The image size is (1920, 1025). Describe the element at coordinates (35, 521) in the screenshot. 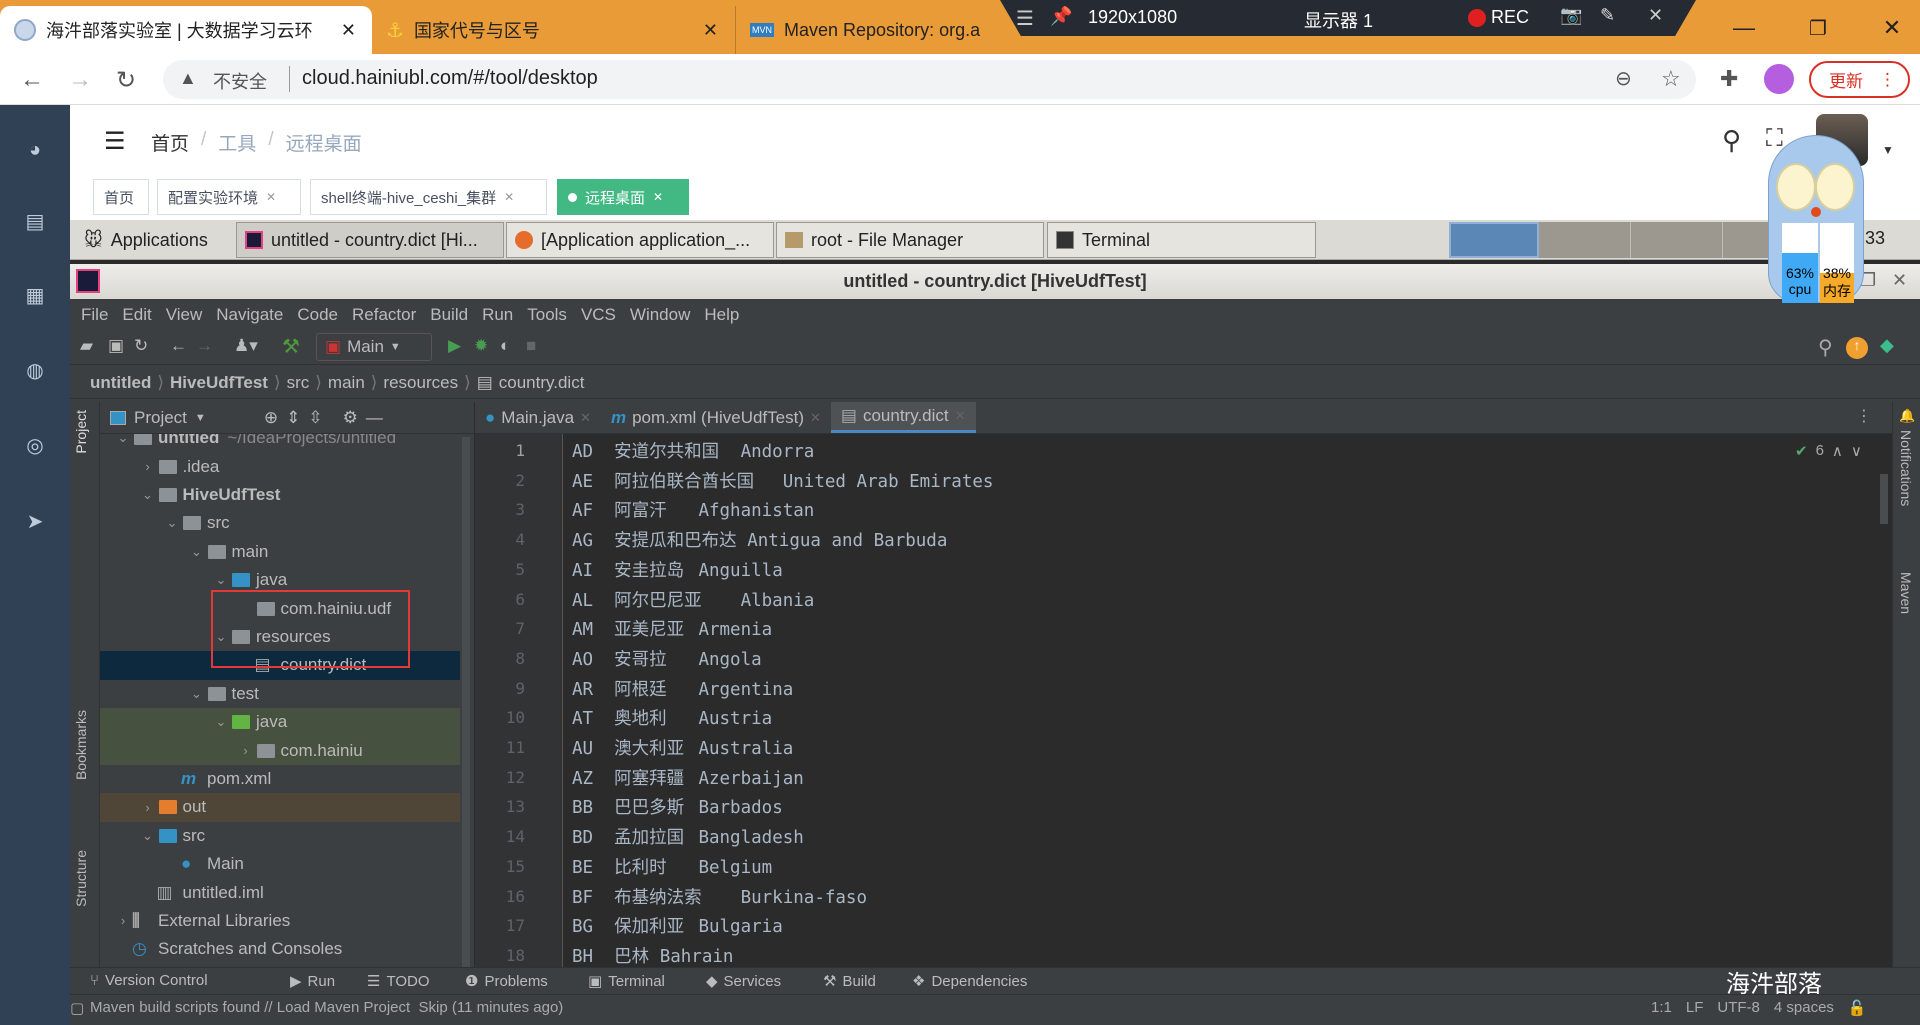

I see `send-icon: ➤` at that location.